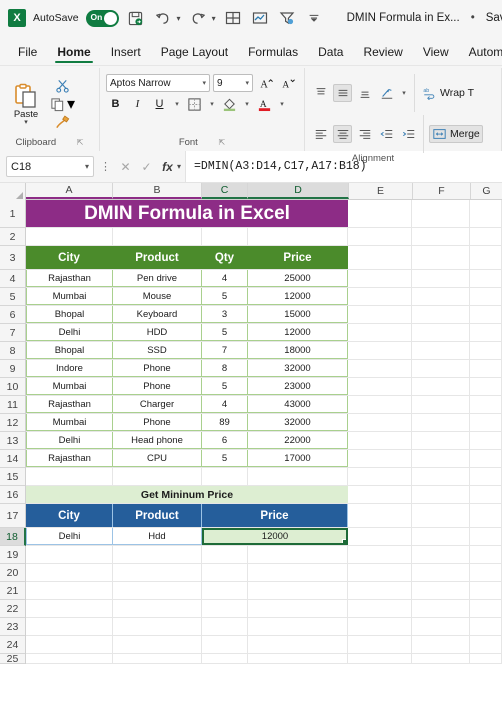 This screenshot has height=720, width=502. What do you see at coordinates (157, 536) in the screenshot?
I see `cell-b18-criteria-product: Hdd` at bounding box center [157, 536].